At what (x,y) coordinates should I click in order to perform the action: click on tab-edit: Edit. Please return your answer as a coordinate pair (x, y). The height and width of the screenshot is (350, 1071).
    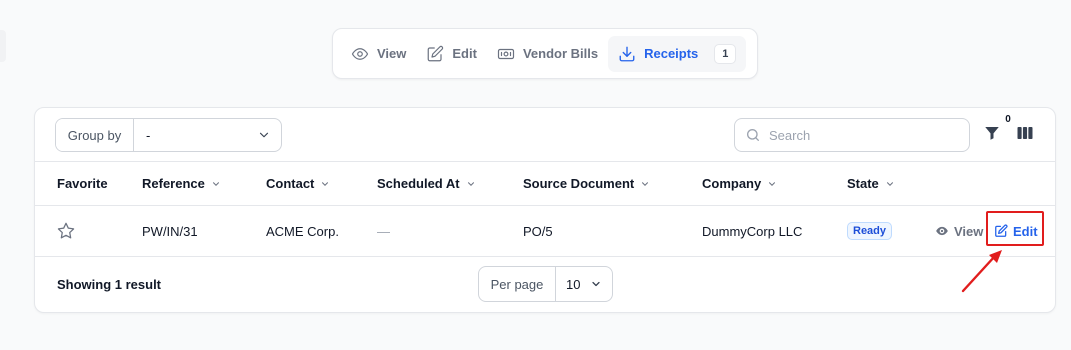
    Looking at the image, I should click on (451, 54).